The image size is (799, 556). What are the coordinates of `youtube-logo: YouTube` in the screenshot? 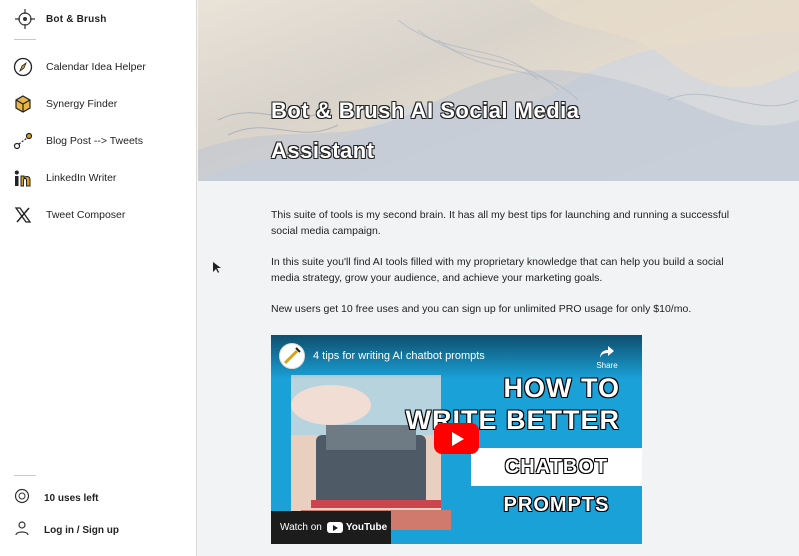 It's located at (357, 527).